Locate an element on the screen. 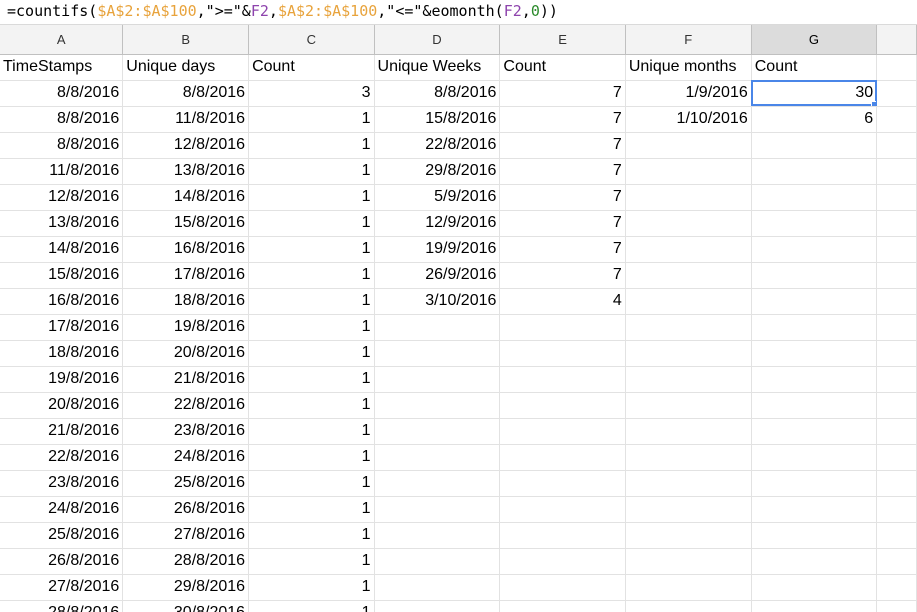 The image size is (917, 612). cell: 30/8/2016 is located at coordinates (186, 606).